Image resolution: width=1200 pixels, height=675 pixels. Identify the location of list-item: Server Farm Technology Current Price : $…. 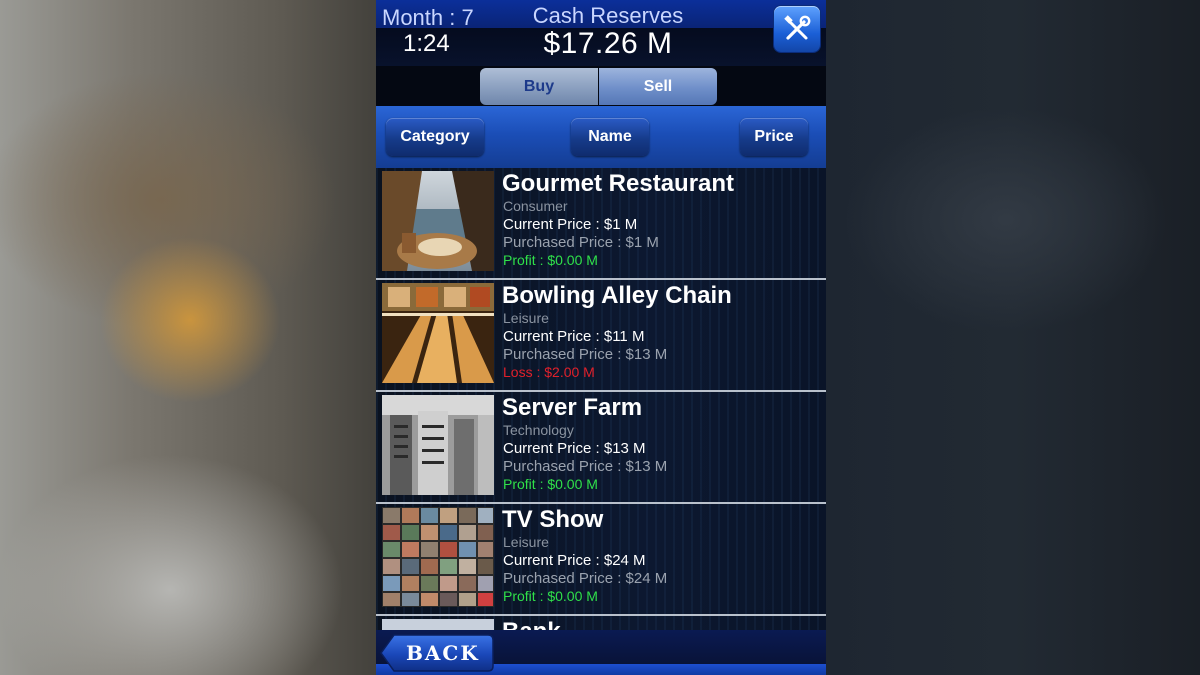
(601, 448).